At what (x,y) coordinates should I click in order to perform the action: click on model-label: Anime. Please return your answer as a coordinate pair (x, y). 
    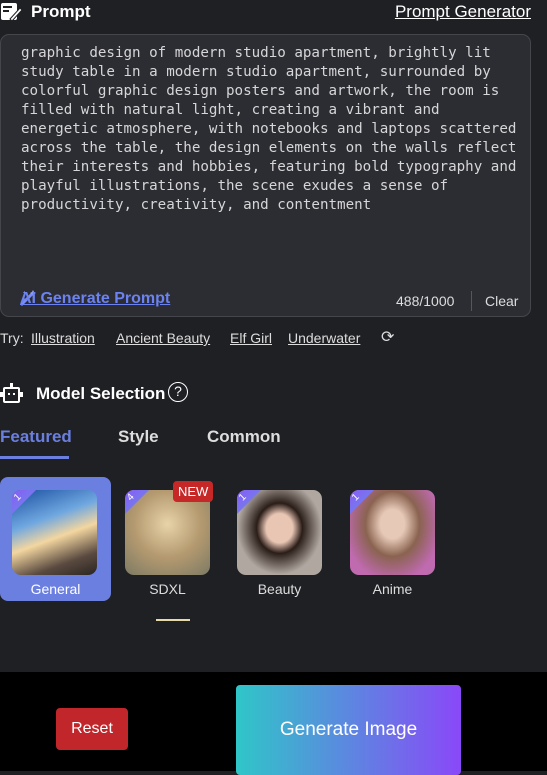
    Looking at the image, I should click on (392, 589).